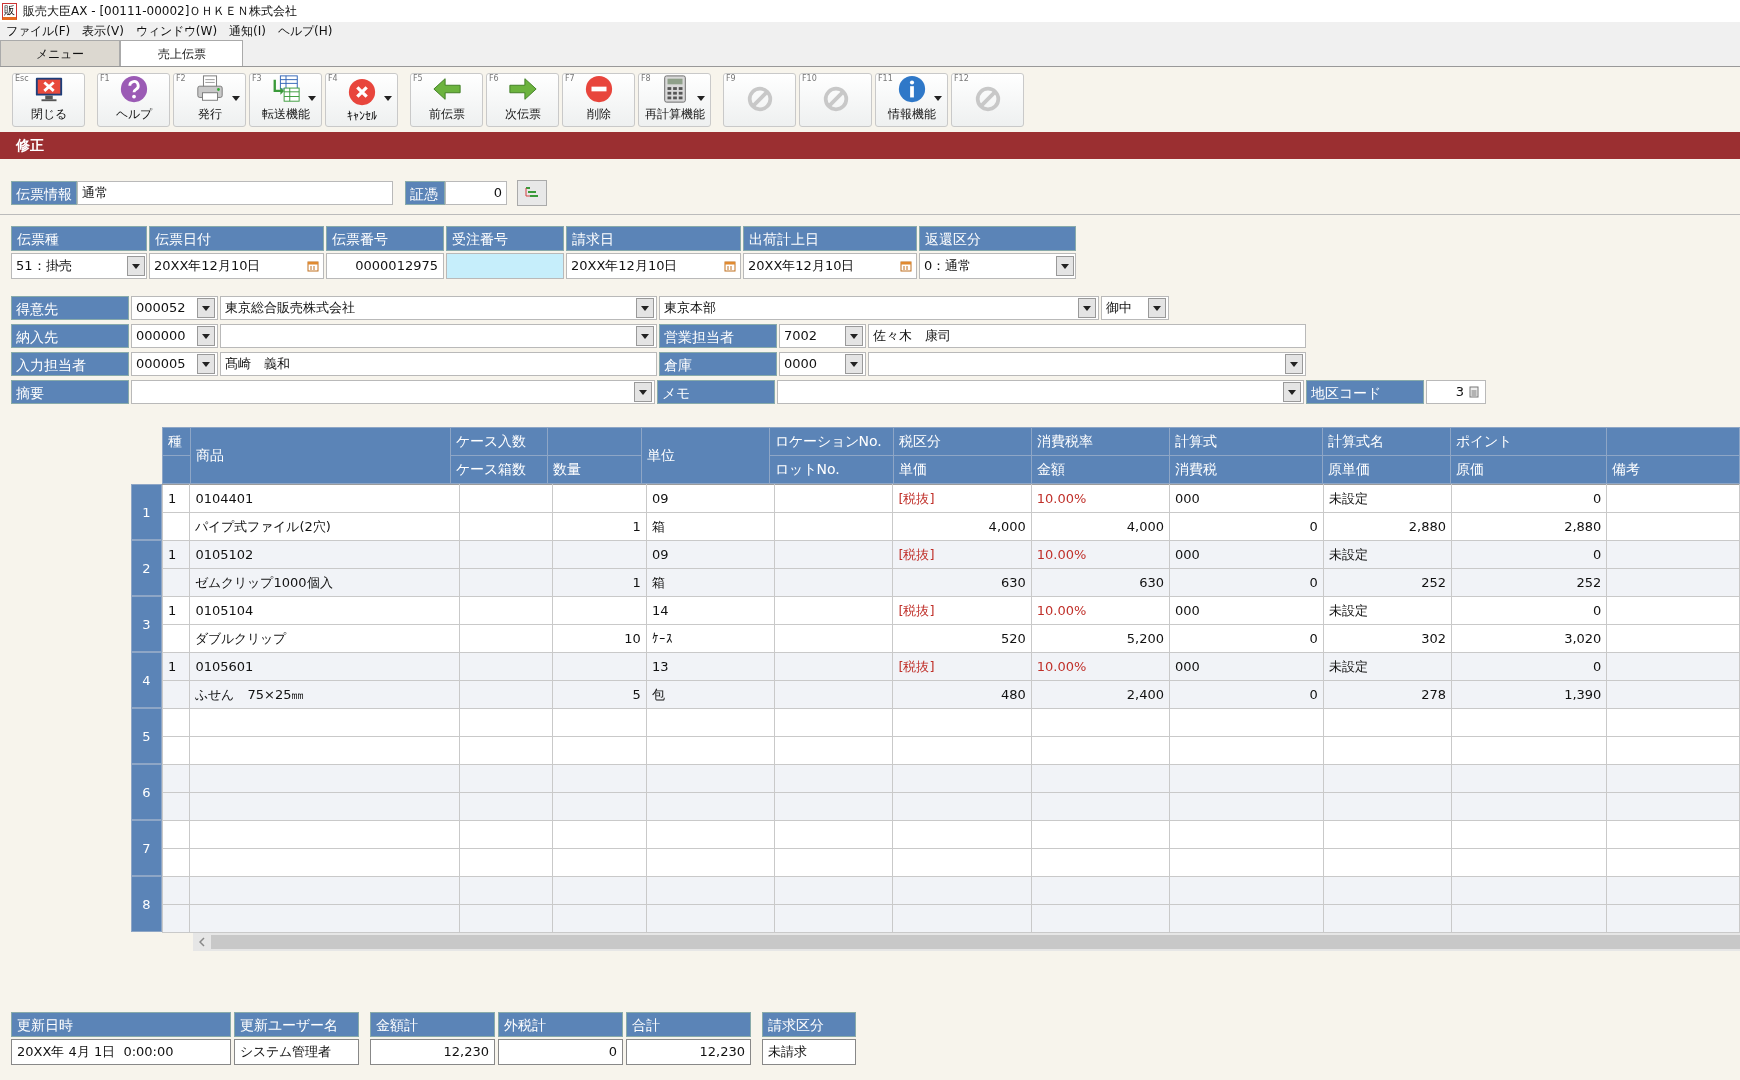  I want to click on field-label: 地区コード, so click(1365, 392).